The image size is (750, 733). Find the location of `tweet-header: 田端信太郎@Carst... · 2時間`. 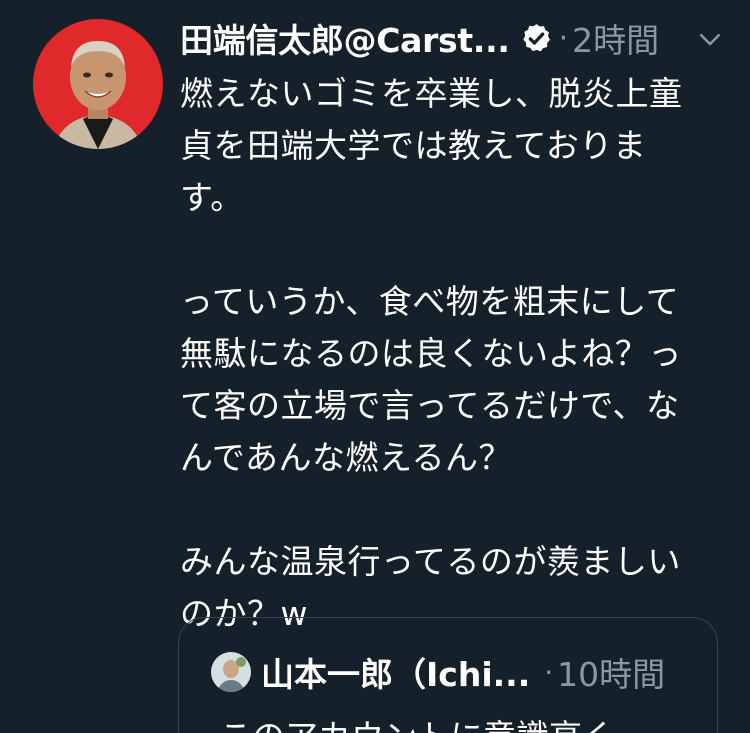

tweet-header: 田端信太郎@Carst... · 2時間 is located at coordinates (452, 38).